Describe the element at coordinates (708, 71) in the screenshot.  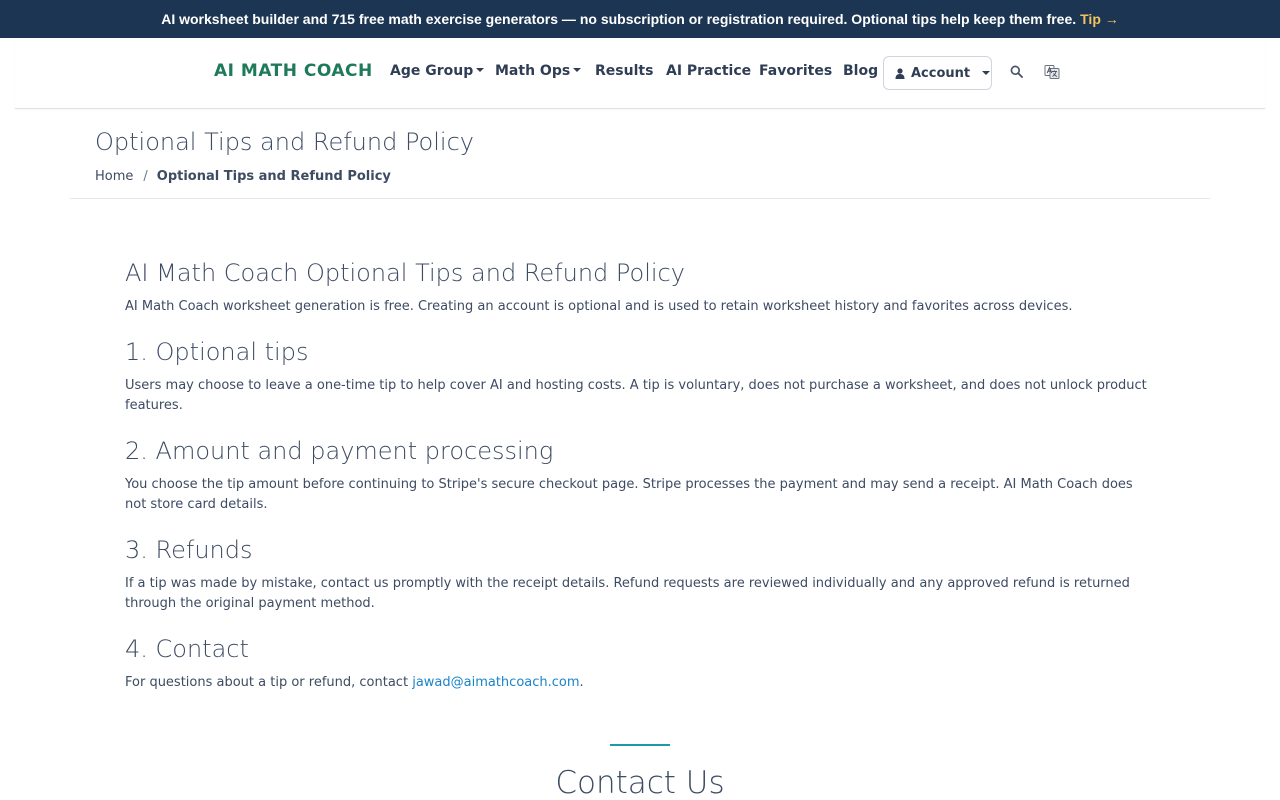
I see `nav-ai-practice: AI Practice` at that location.